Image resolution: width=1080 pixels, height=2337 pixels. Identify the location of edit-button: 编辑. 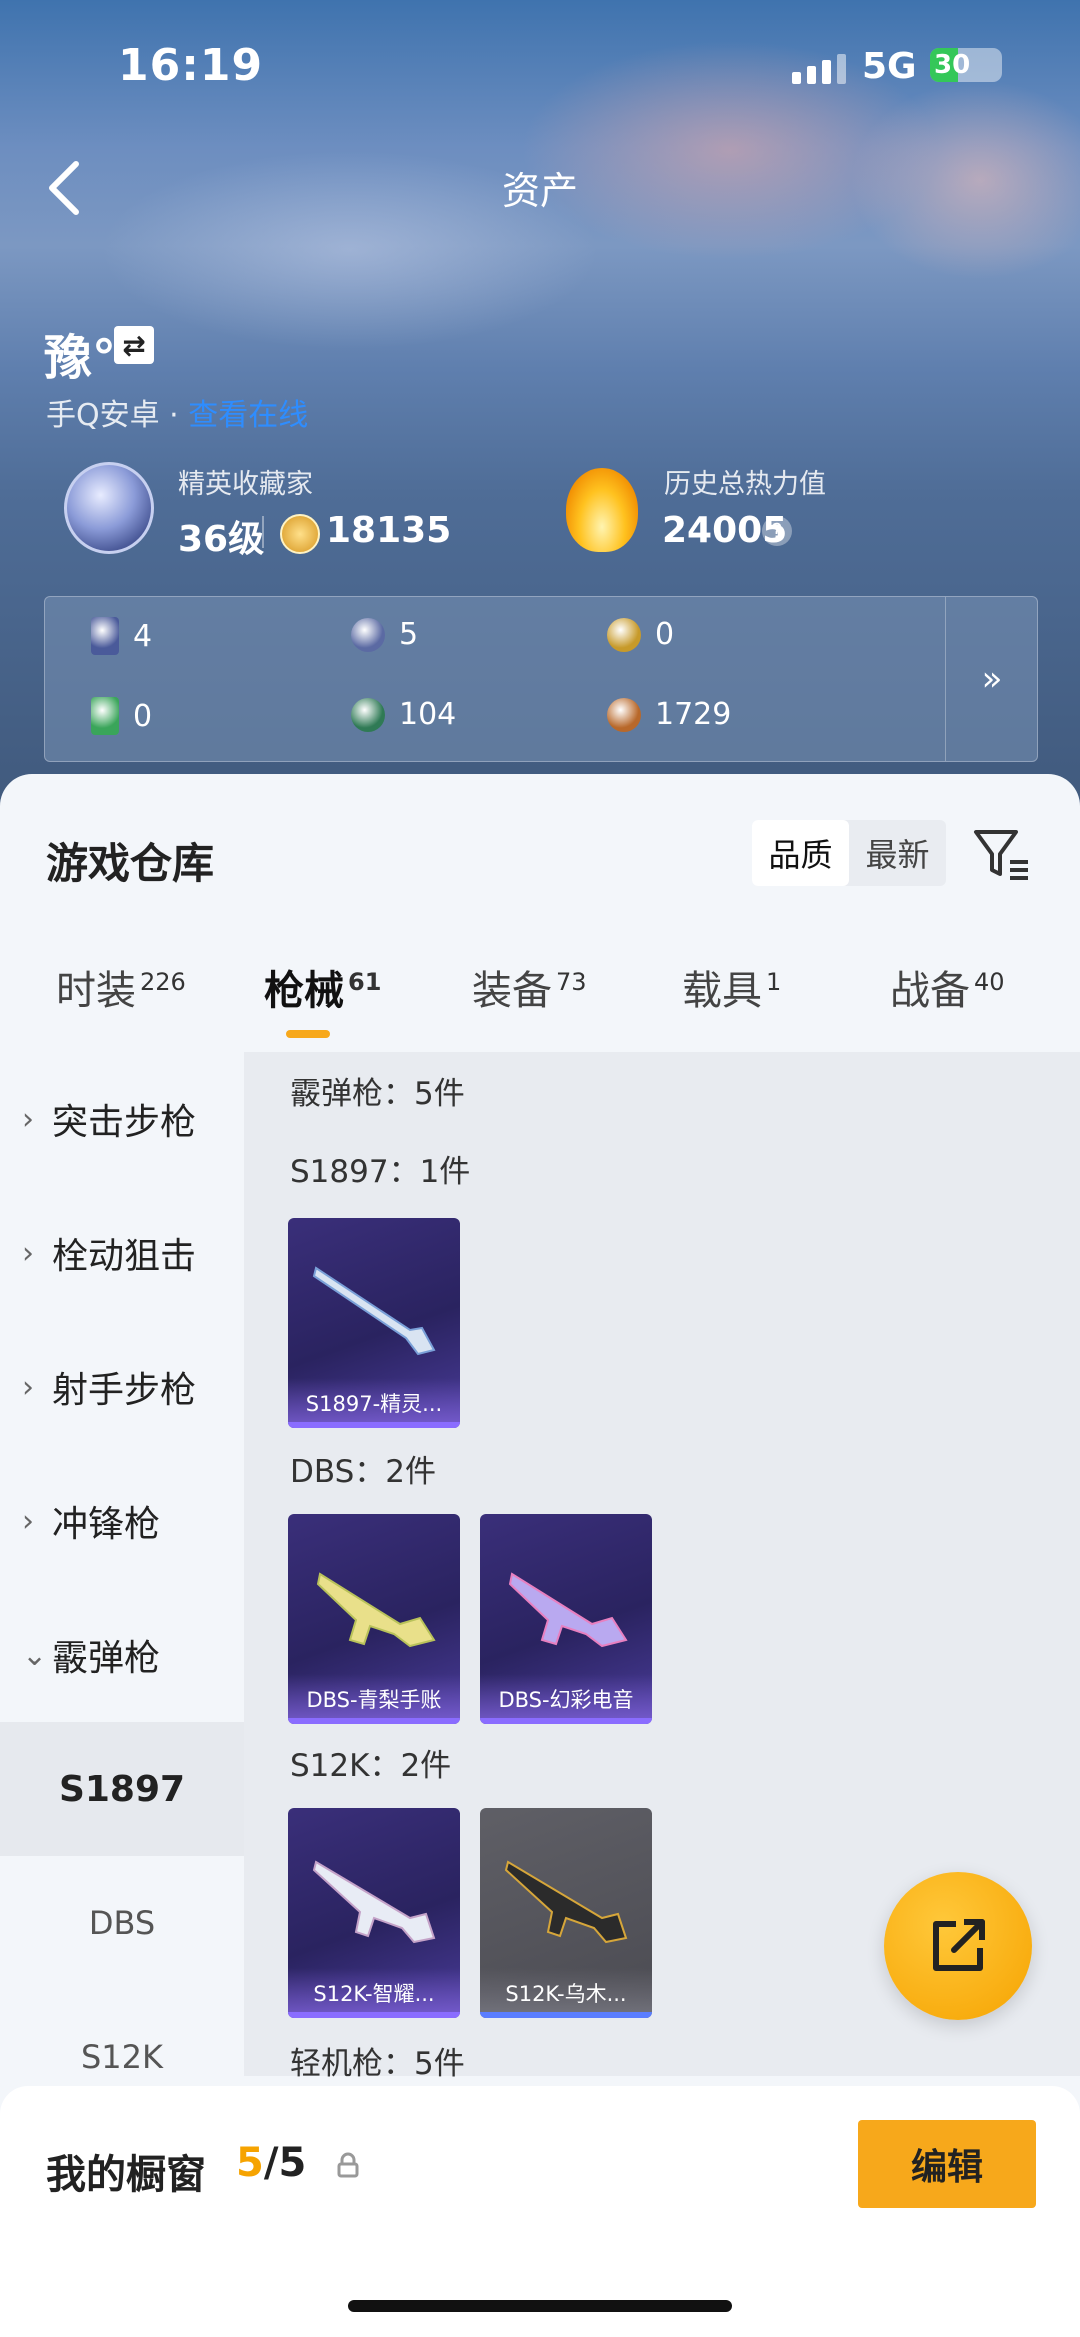
(947, 2164).